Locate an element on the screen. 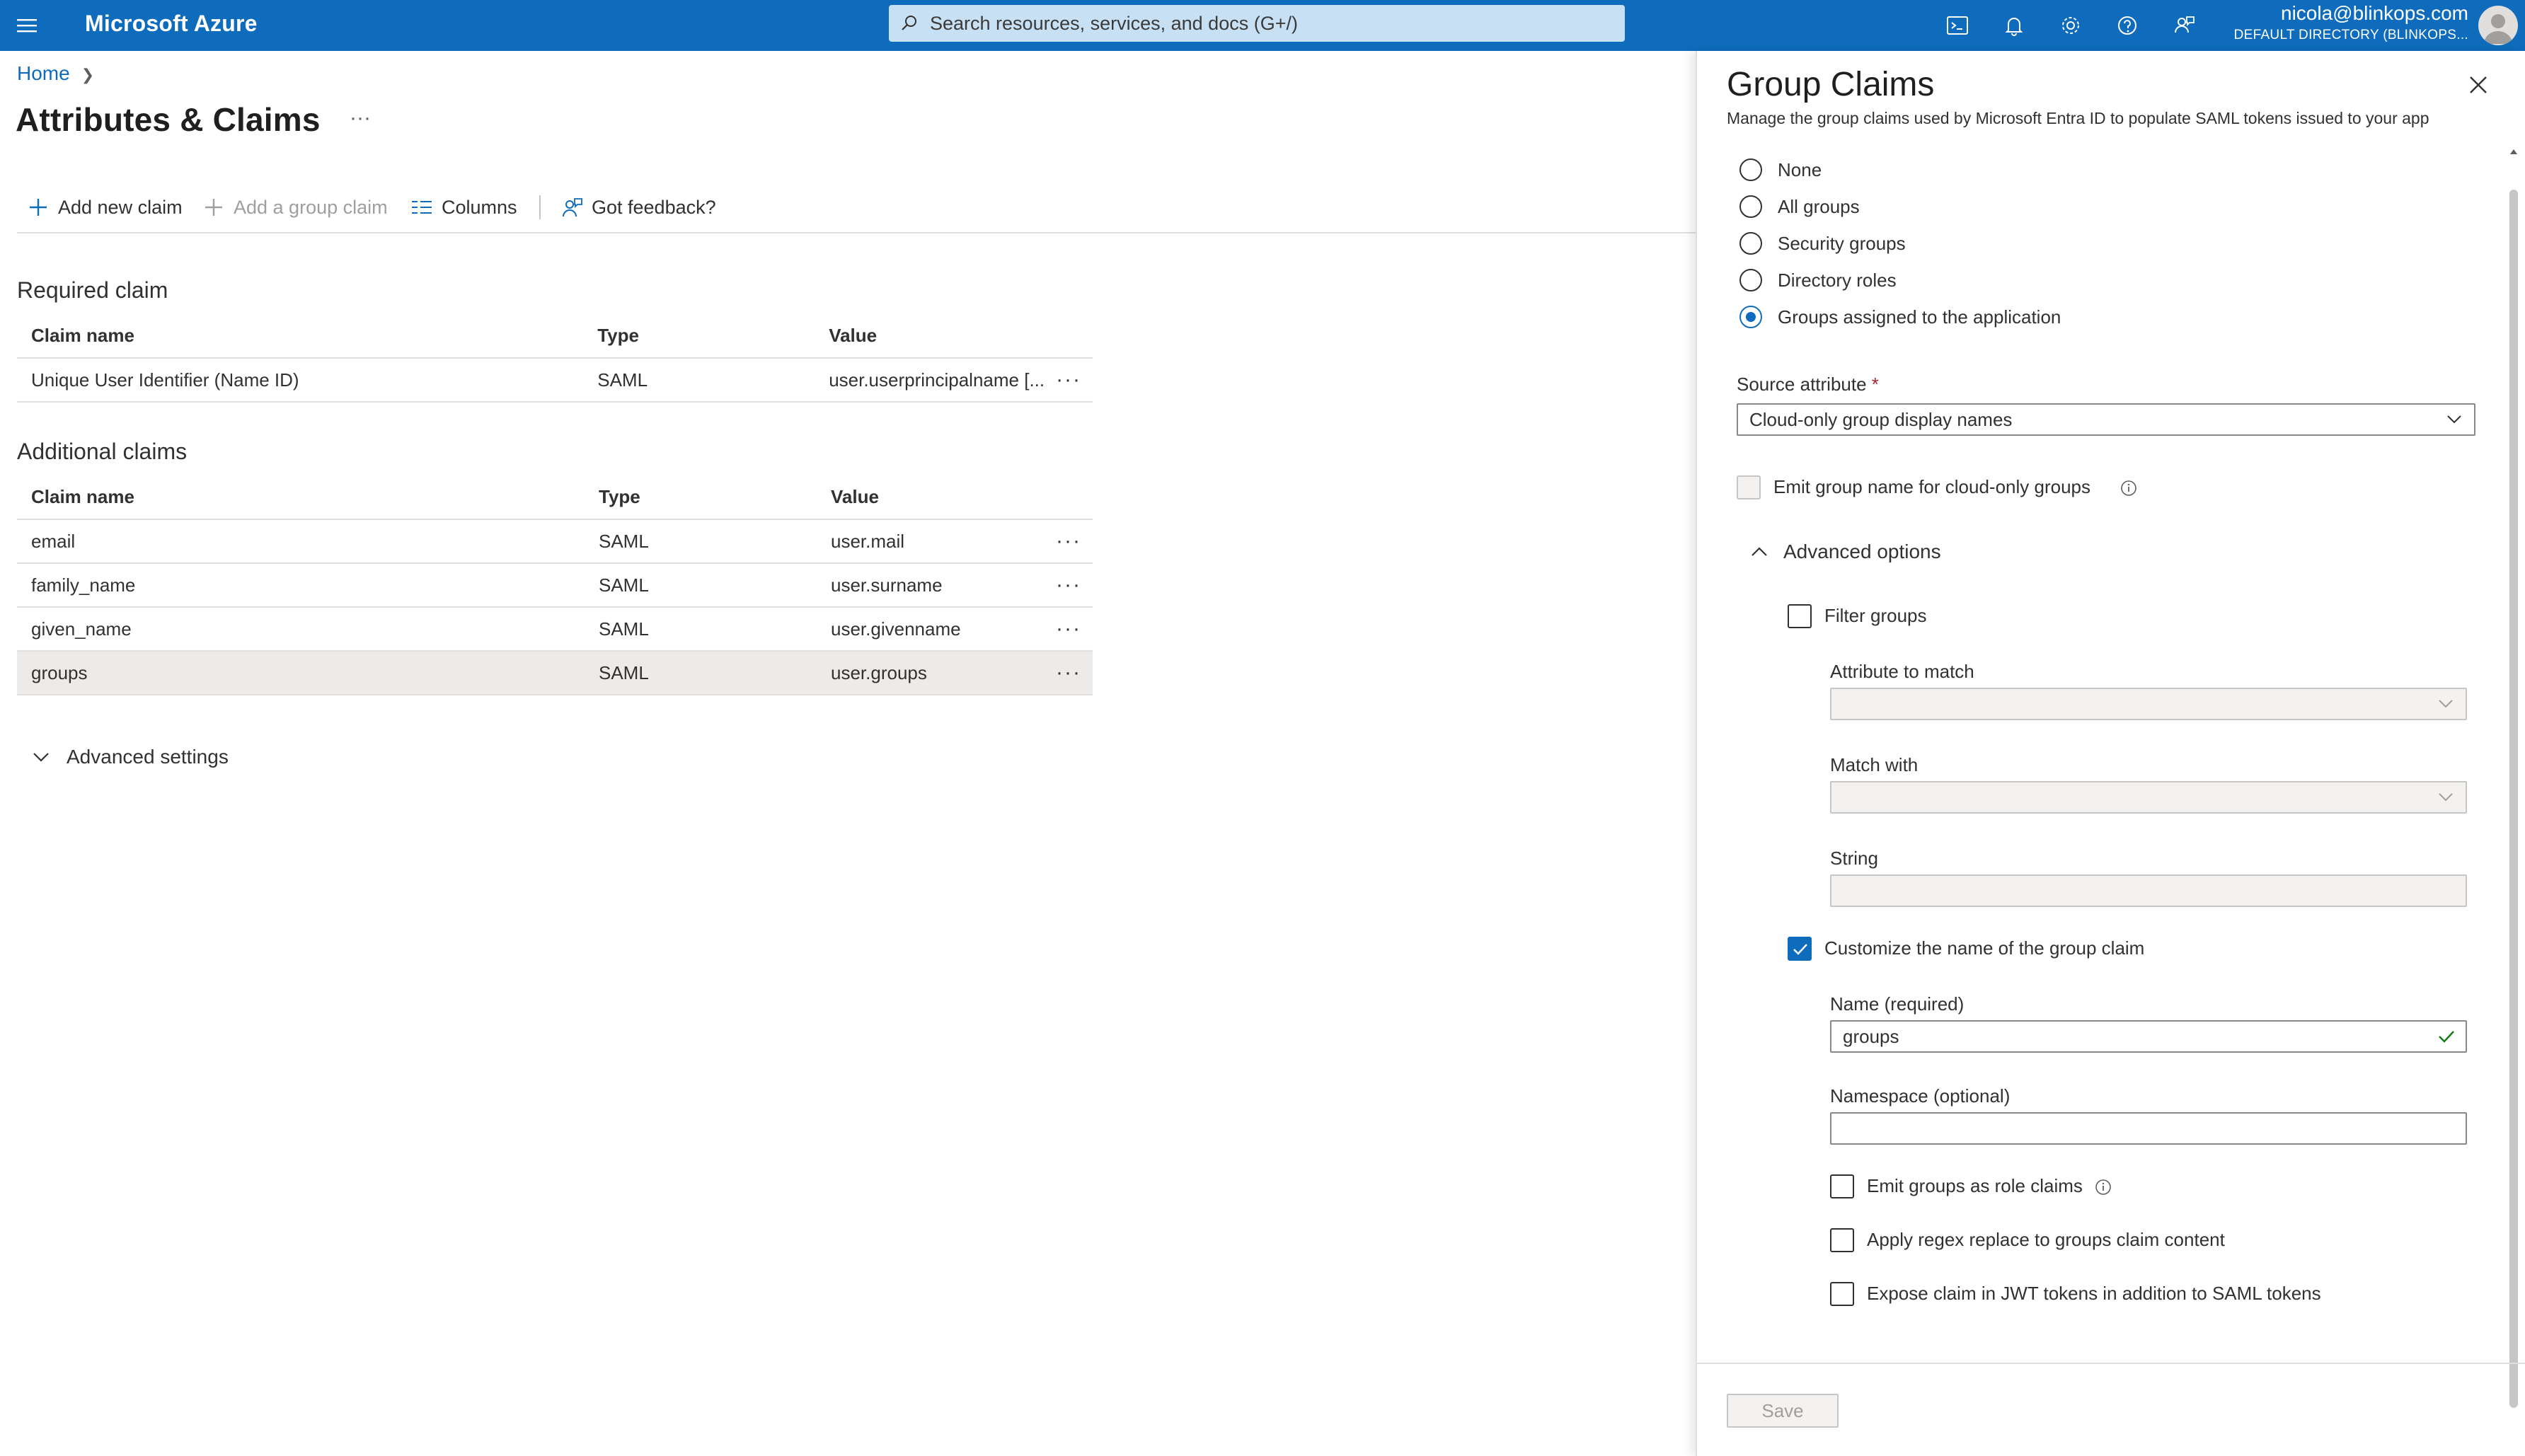 Image resolution: width=2525 pixels, height=1456 pixels. columns-label: Columns is located at coordinates (479, 207).